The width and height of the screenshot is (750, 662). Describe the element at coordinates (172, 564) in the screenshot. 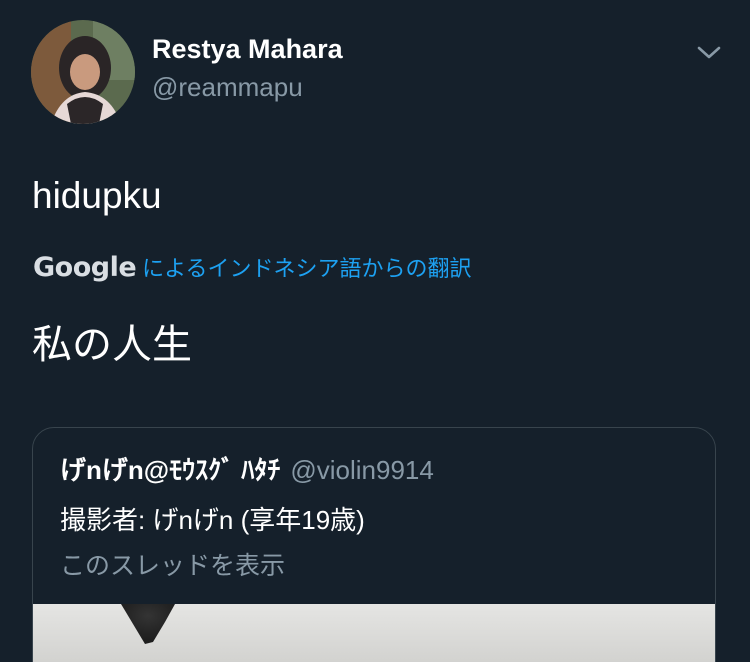

I see `show-thread-link: このスレッドを表示` at that location.